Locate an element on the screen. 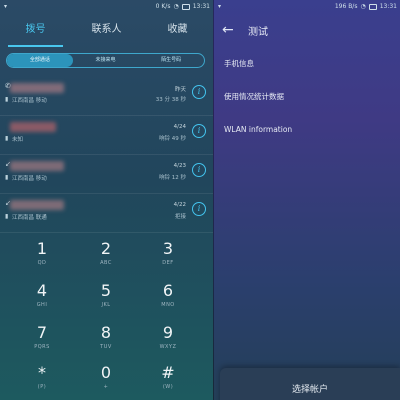 Image resolution: width=400 pixels, height=400 pixels. menu-item-phone-info: 手机信息 is located at coordinates (307, 63).